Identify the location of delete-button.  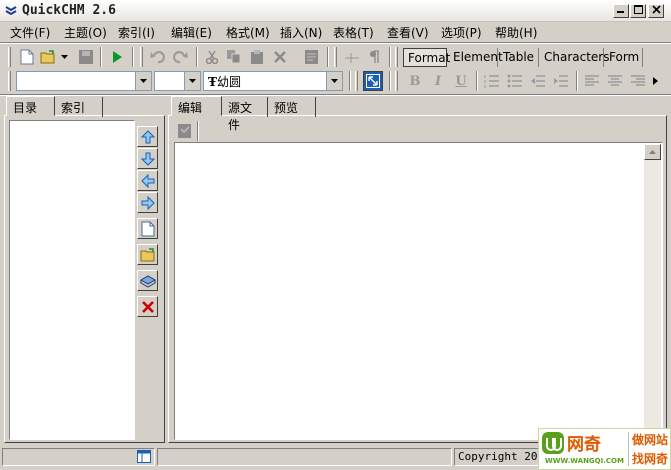
(280, 57).